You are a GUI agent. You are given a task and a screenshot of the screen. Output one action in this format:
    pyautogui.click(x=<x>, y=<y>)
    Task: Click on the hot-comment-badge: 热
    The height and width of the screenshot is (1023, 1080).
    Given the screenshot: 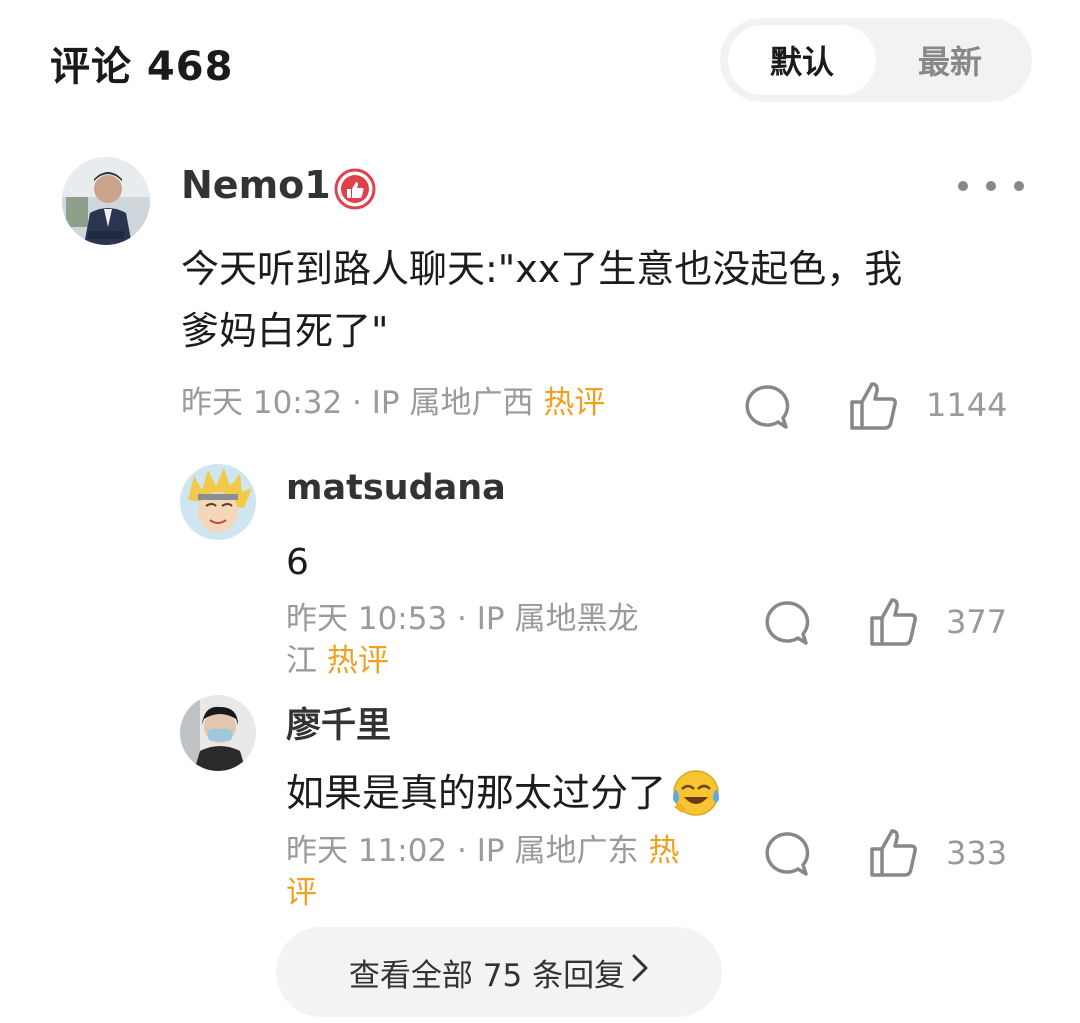 What is the action you would take?
    pyautogui.click(x=664, y=851)
    